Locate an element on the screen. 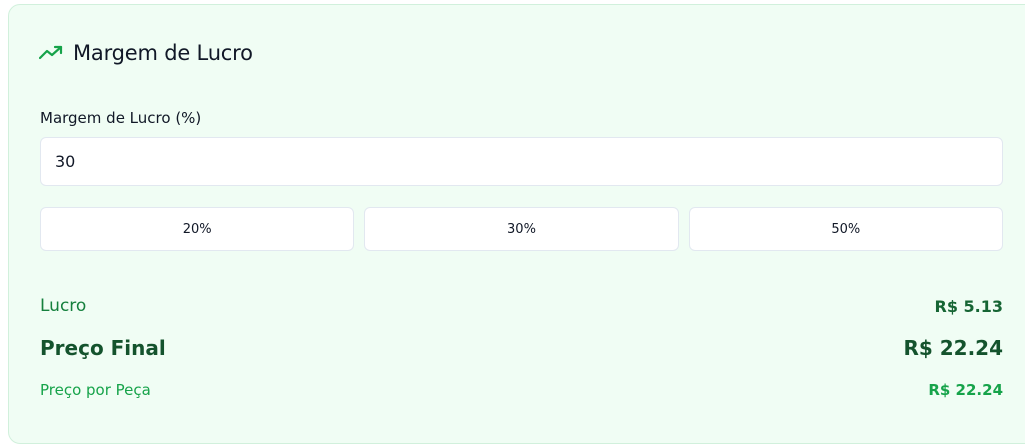  price-per-piece-value: R$ 22.24 is located at coordinates (965, 390).